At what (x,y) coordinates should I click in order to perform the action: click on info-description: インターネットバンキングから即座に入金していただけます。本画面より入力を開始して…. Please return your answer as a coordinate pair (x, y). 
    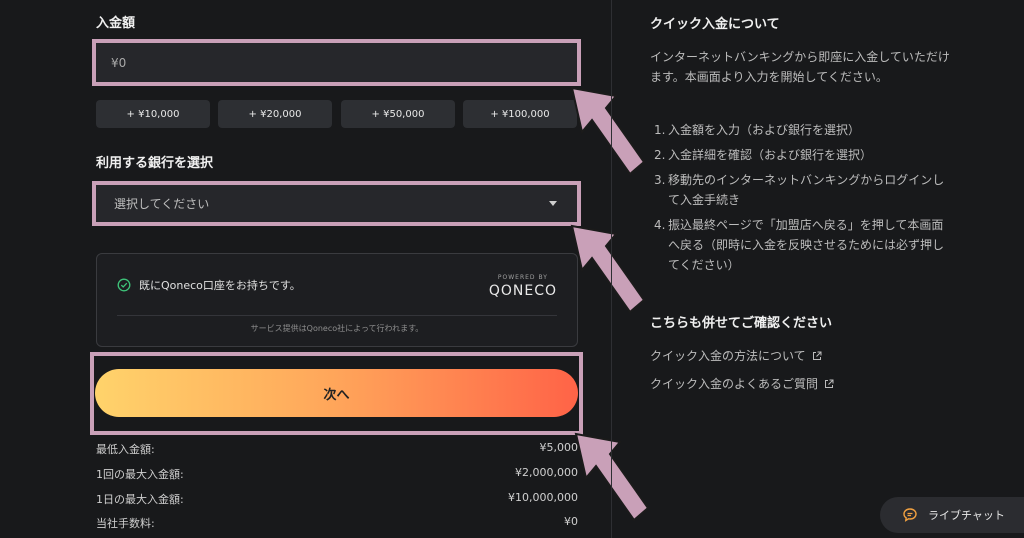
    Looking at the image, I should click on (800, 67).